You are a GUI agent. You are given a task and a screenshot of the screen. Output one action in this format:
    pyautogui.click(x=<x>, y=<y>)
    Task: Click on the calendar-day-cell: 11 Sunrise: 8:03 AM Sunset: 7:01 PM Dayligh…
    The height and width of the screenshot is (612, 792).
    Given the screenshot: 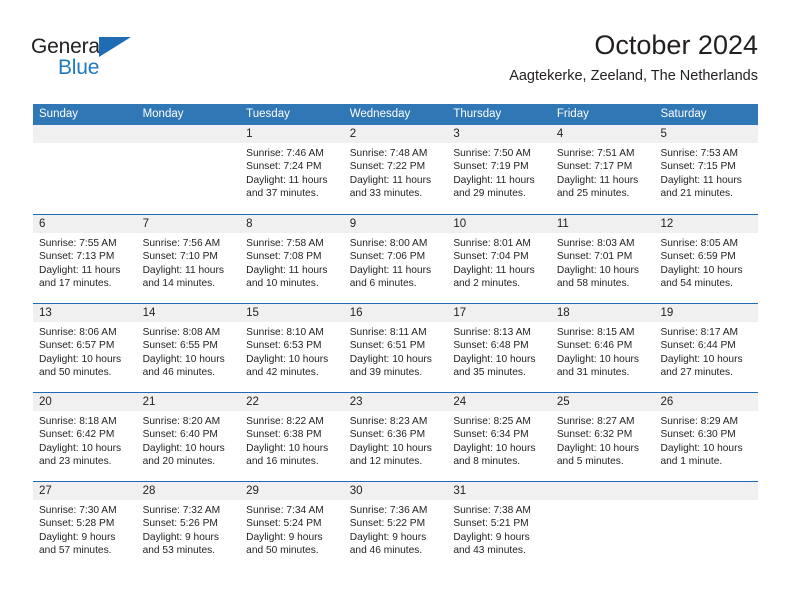 What is the action you would take?
    pyautogui.click(x=602, y=259)
    